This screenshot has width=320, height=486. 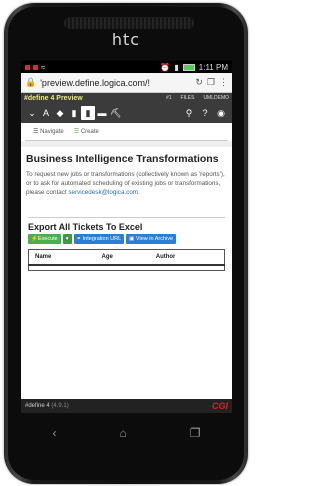 I want to click on tab-label: Create, so click(x=89, y=132).